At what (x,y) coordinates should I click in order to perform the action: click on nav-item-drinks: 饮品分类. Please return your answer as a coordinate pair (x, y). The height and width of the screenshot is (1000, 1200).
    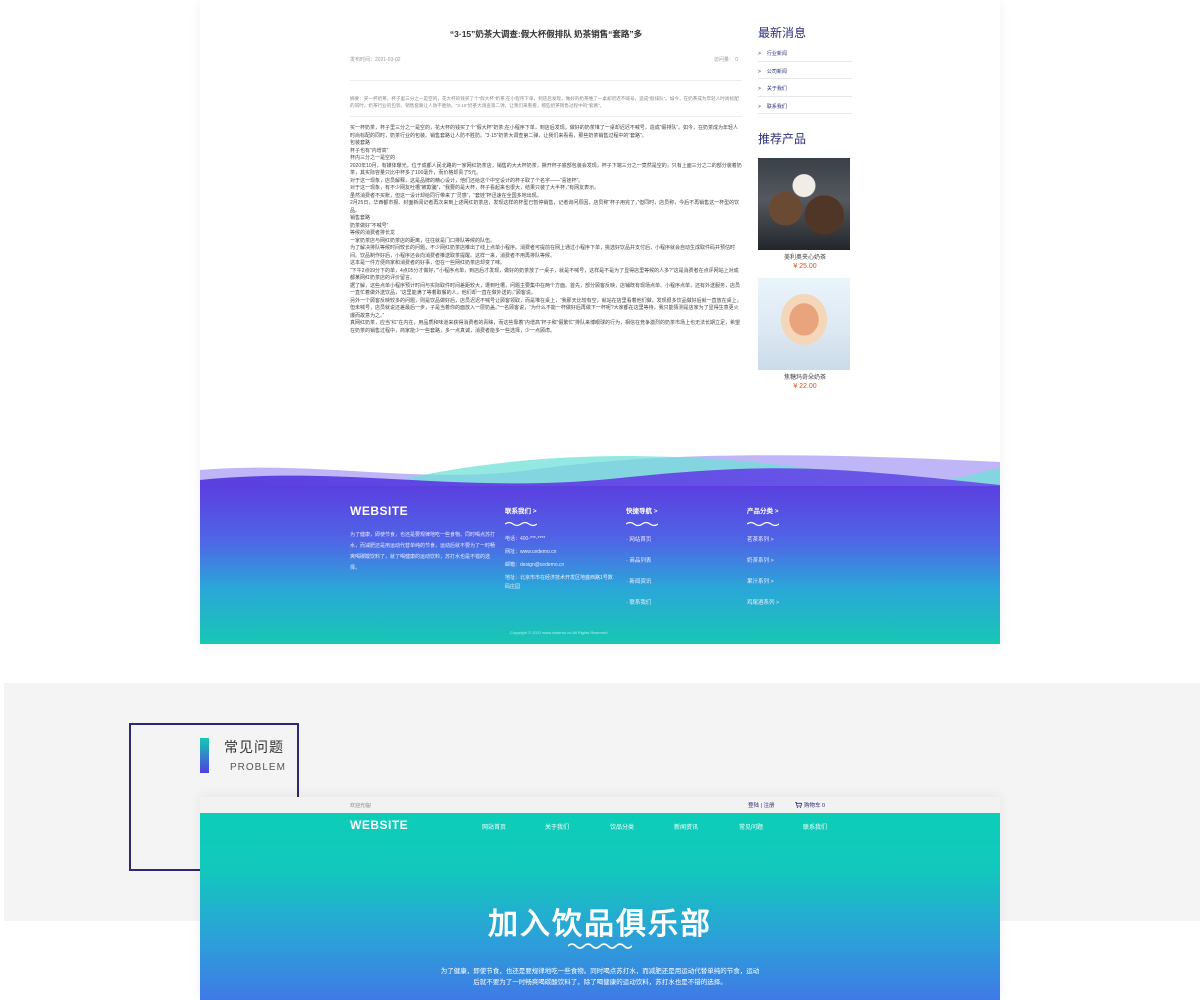
    Looking at the image, I should click on (622, 826).